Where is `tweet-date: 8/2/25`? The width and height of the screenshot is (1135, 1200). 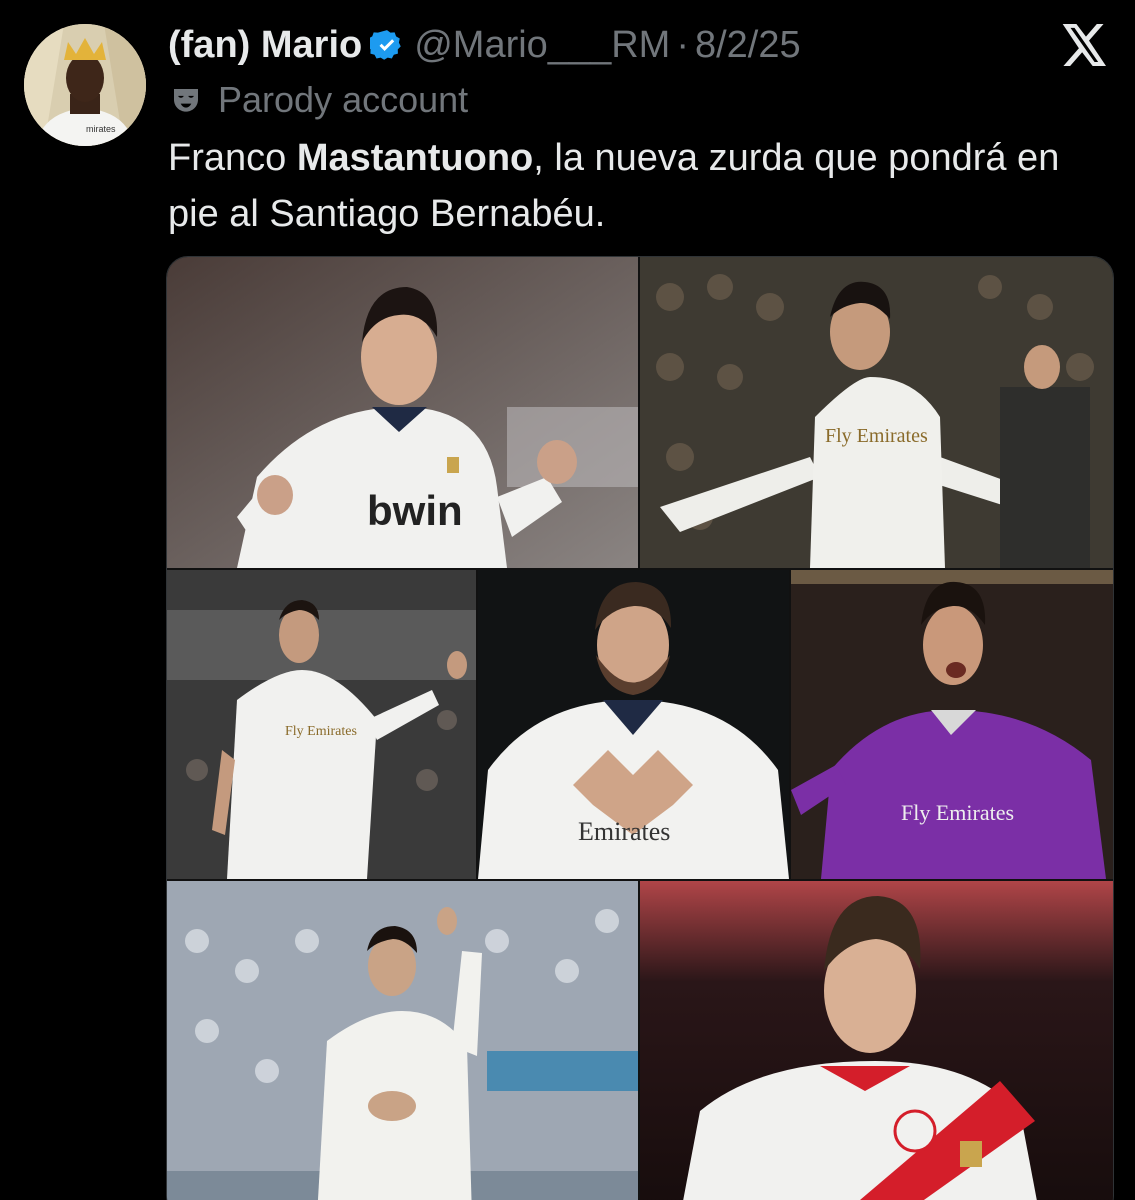 tweet-date: 8/2/25 is located at coordinates (748, 45).